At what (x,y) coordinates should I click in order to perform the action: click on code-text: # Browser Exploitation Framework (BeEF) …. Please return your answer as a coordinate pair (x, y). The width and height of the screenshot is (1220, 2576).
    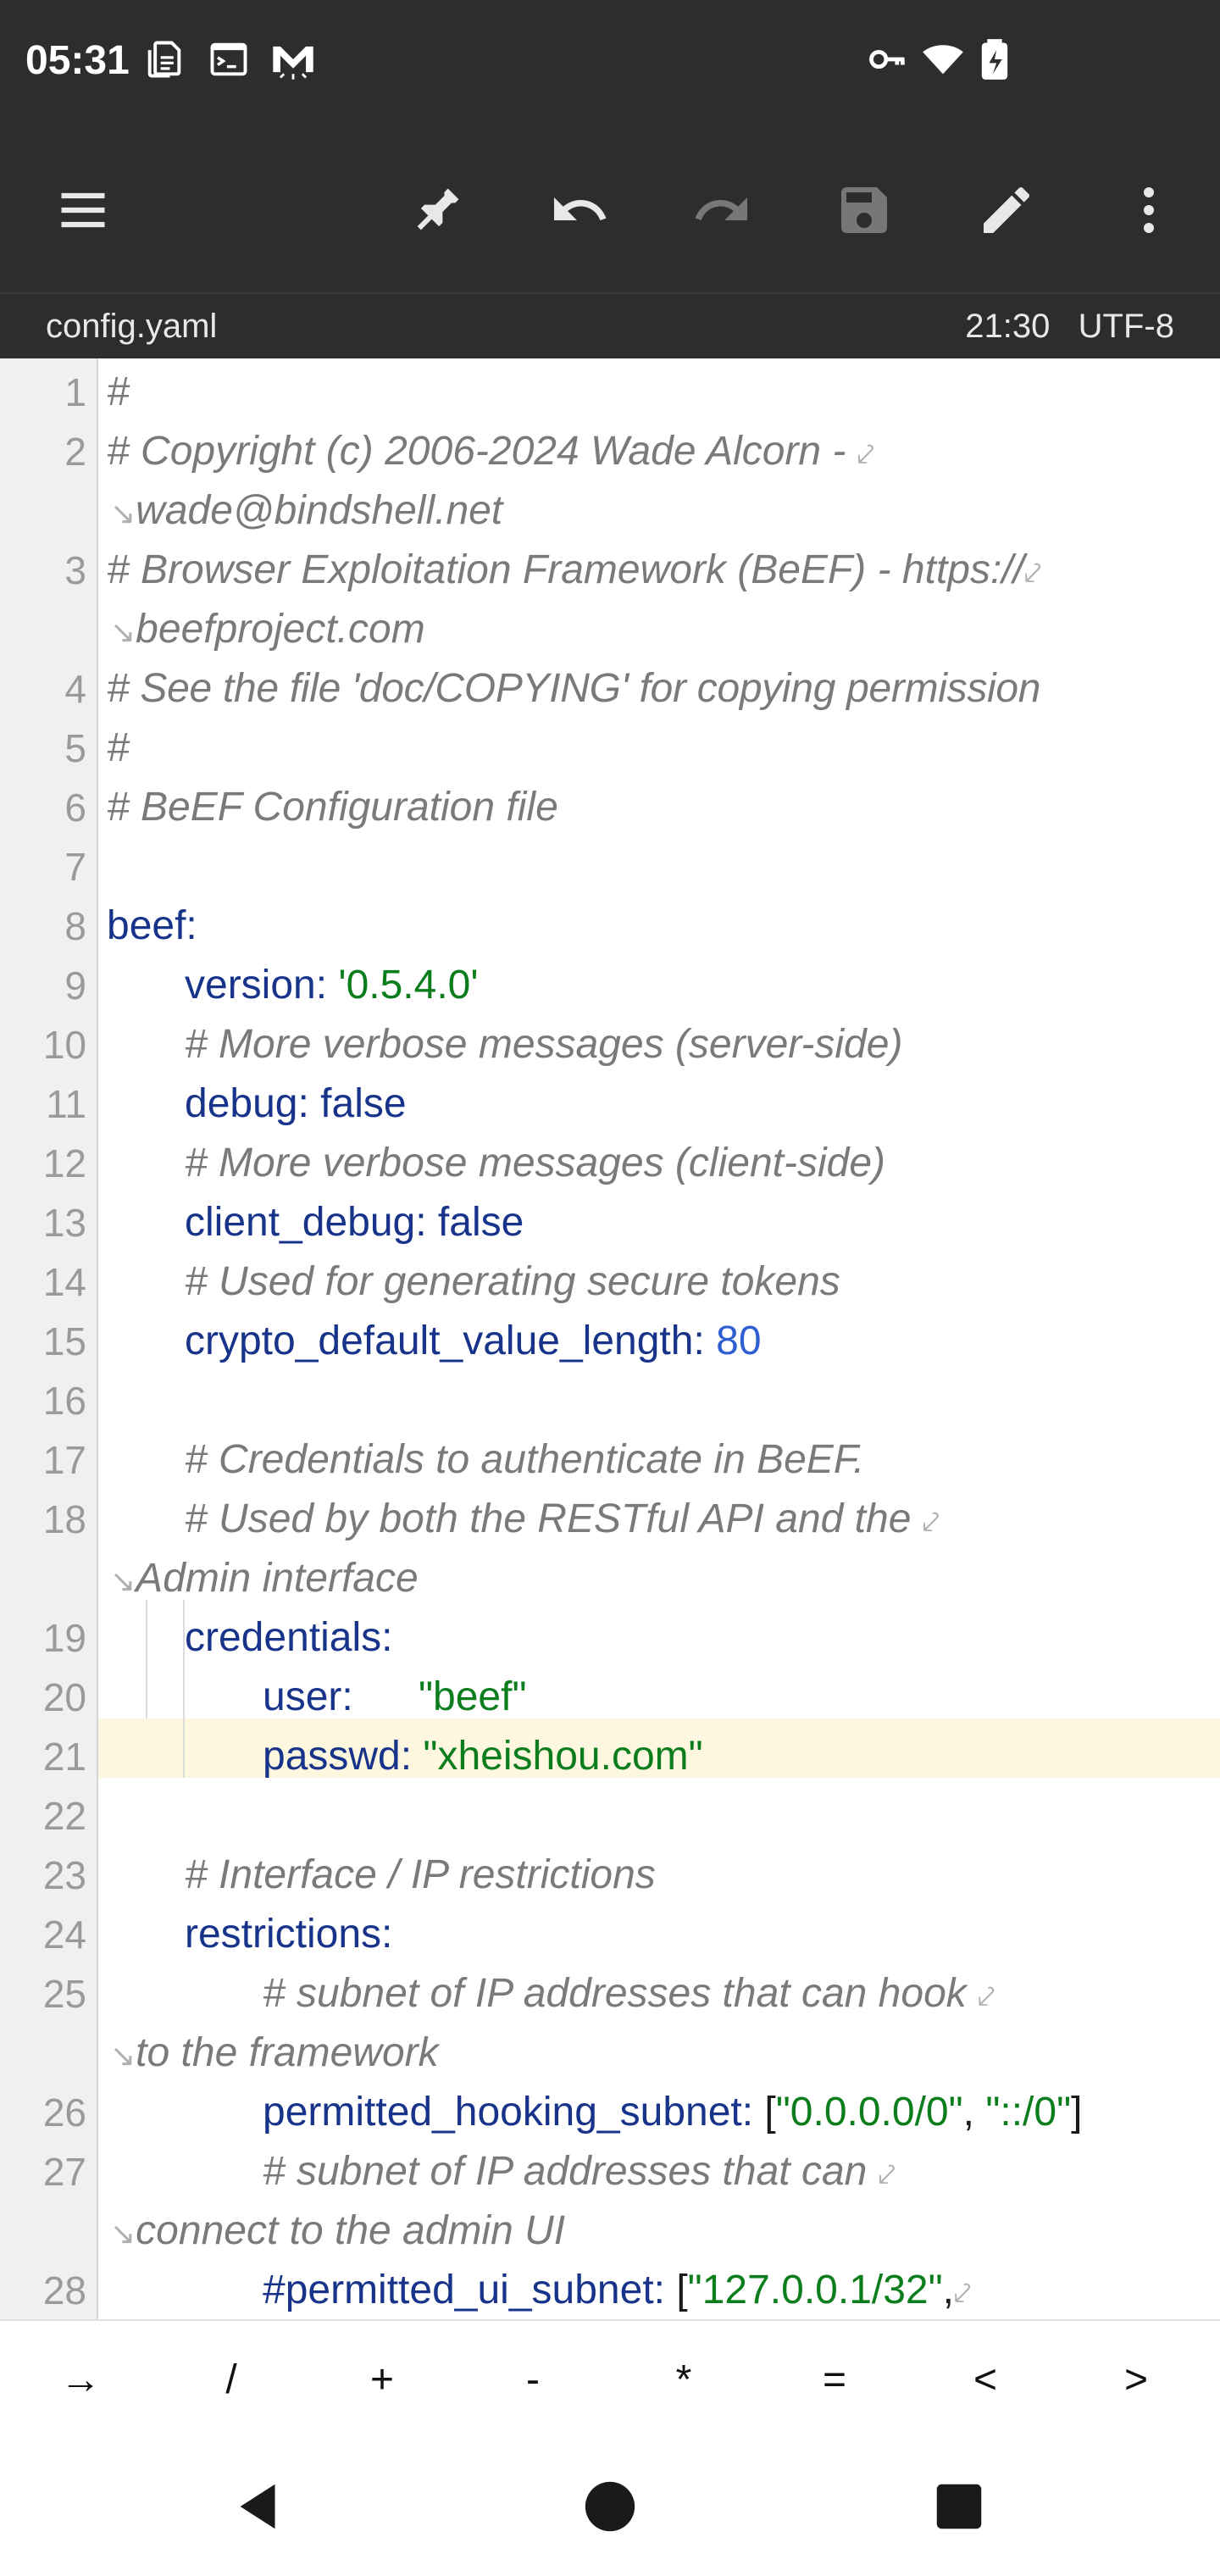
    Looking at the image, I should click on (565, 569).